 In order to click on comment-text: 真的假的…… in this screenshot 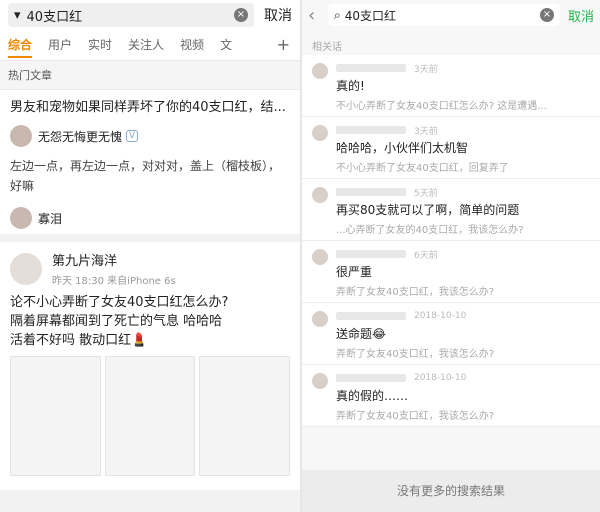, I will do `click(372, 396)`.